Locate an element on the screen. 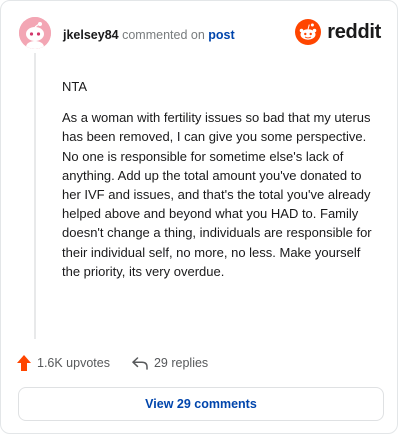  replies-button: 29 replies is located at coordinates (170, 363).